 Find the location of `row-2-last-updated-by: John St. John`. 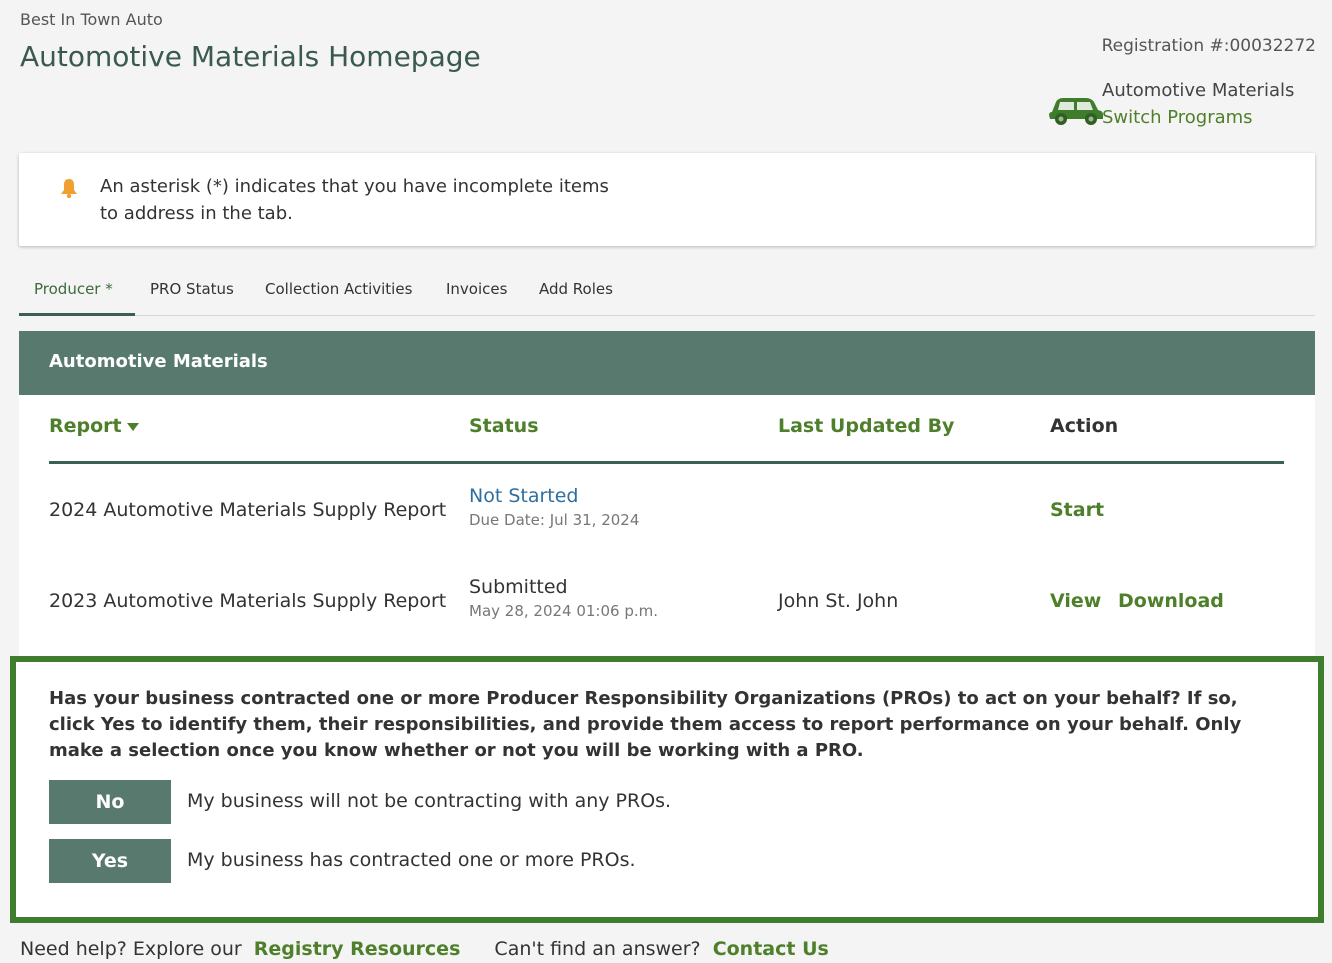

row-2-last-updated-by: John St. John is located at coordinates (838, 601).